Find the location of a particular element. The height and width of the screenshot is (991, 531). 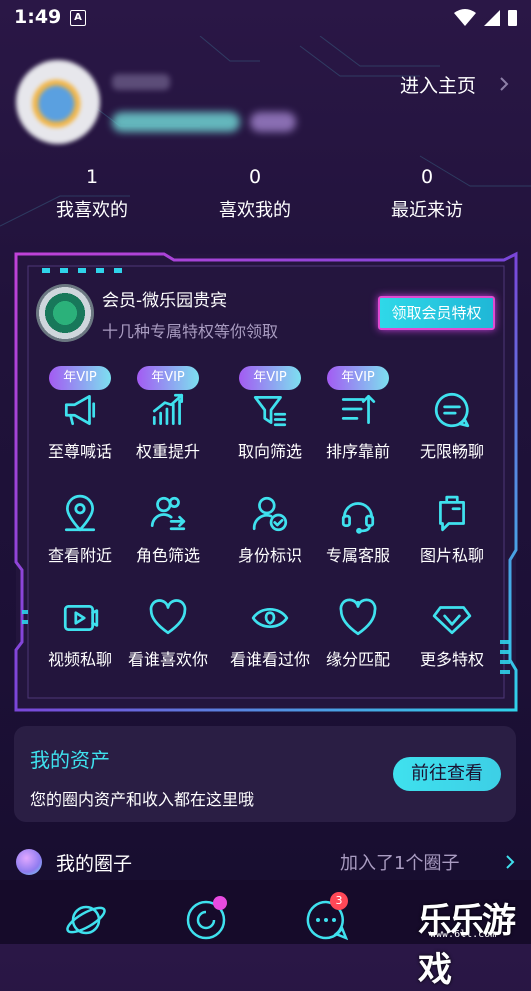

headset-icon is located at coordinates (358, 518).